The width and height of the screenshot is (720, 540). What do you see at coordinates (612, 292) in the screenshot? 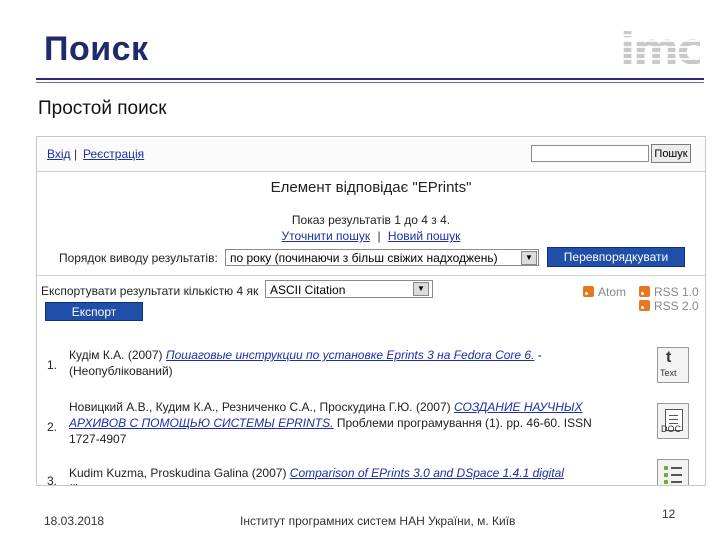
I see `feed-label: Atom` at bounding box center [612, 292].